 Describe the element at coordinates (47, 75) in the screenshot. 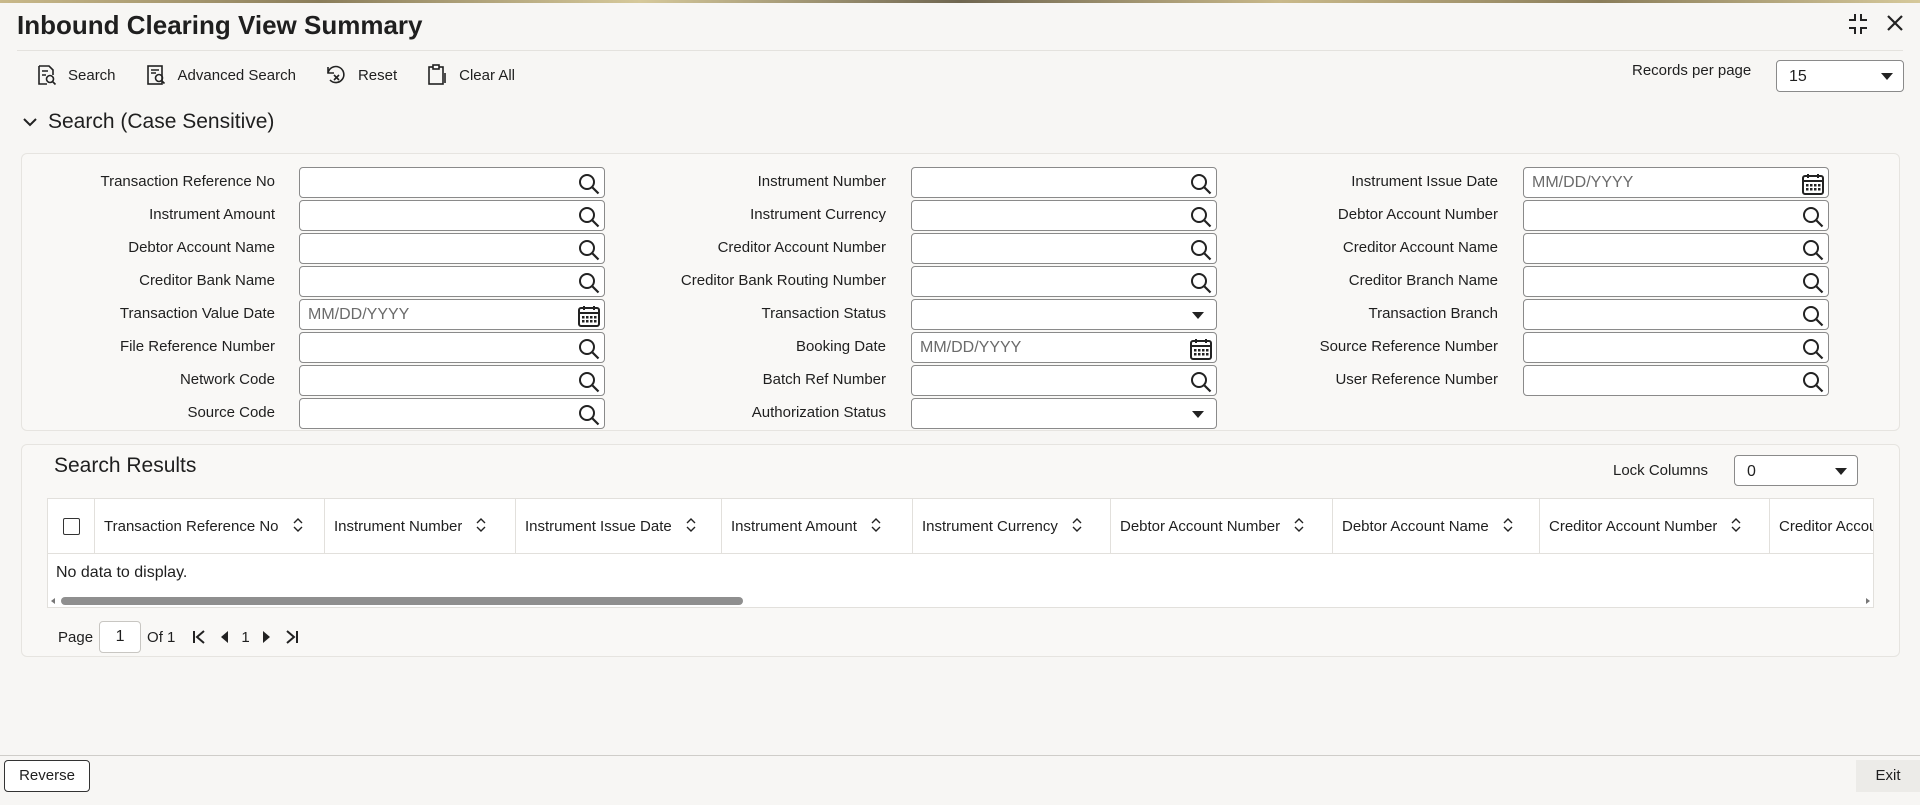

I see `search-doc-icon` at that location.